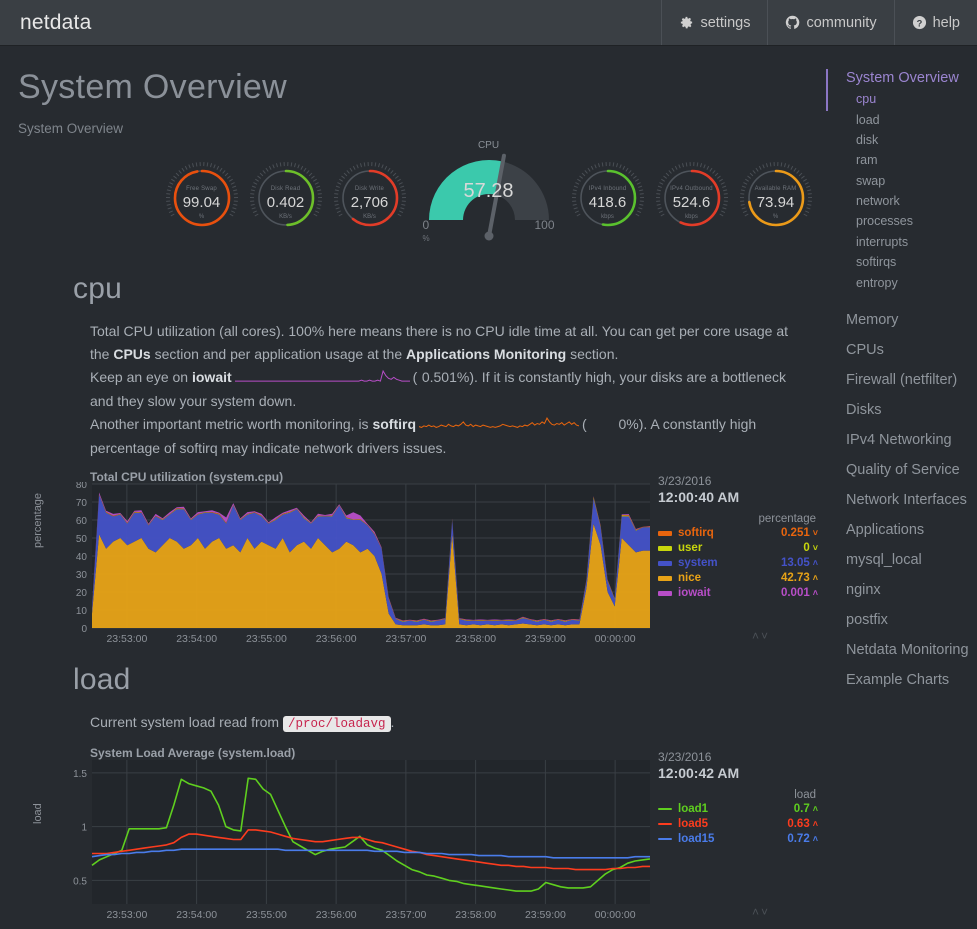 Image resolution: width=977 pixels, height=929 pixels. Describe the element at coordinates (202, 198) in the screenshot. I see `gauge-free-swap: Free Swap99.04%` at that location.